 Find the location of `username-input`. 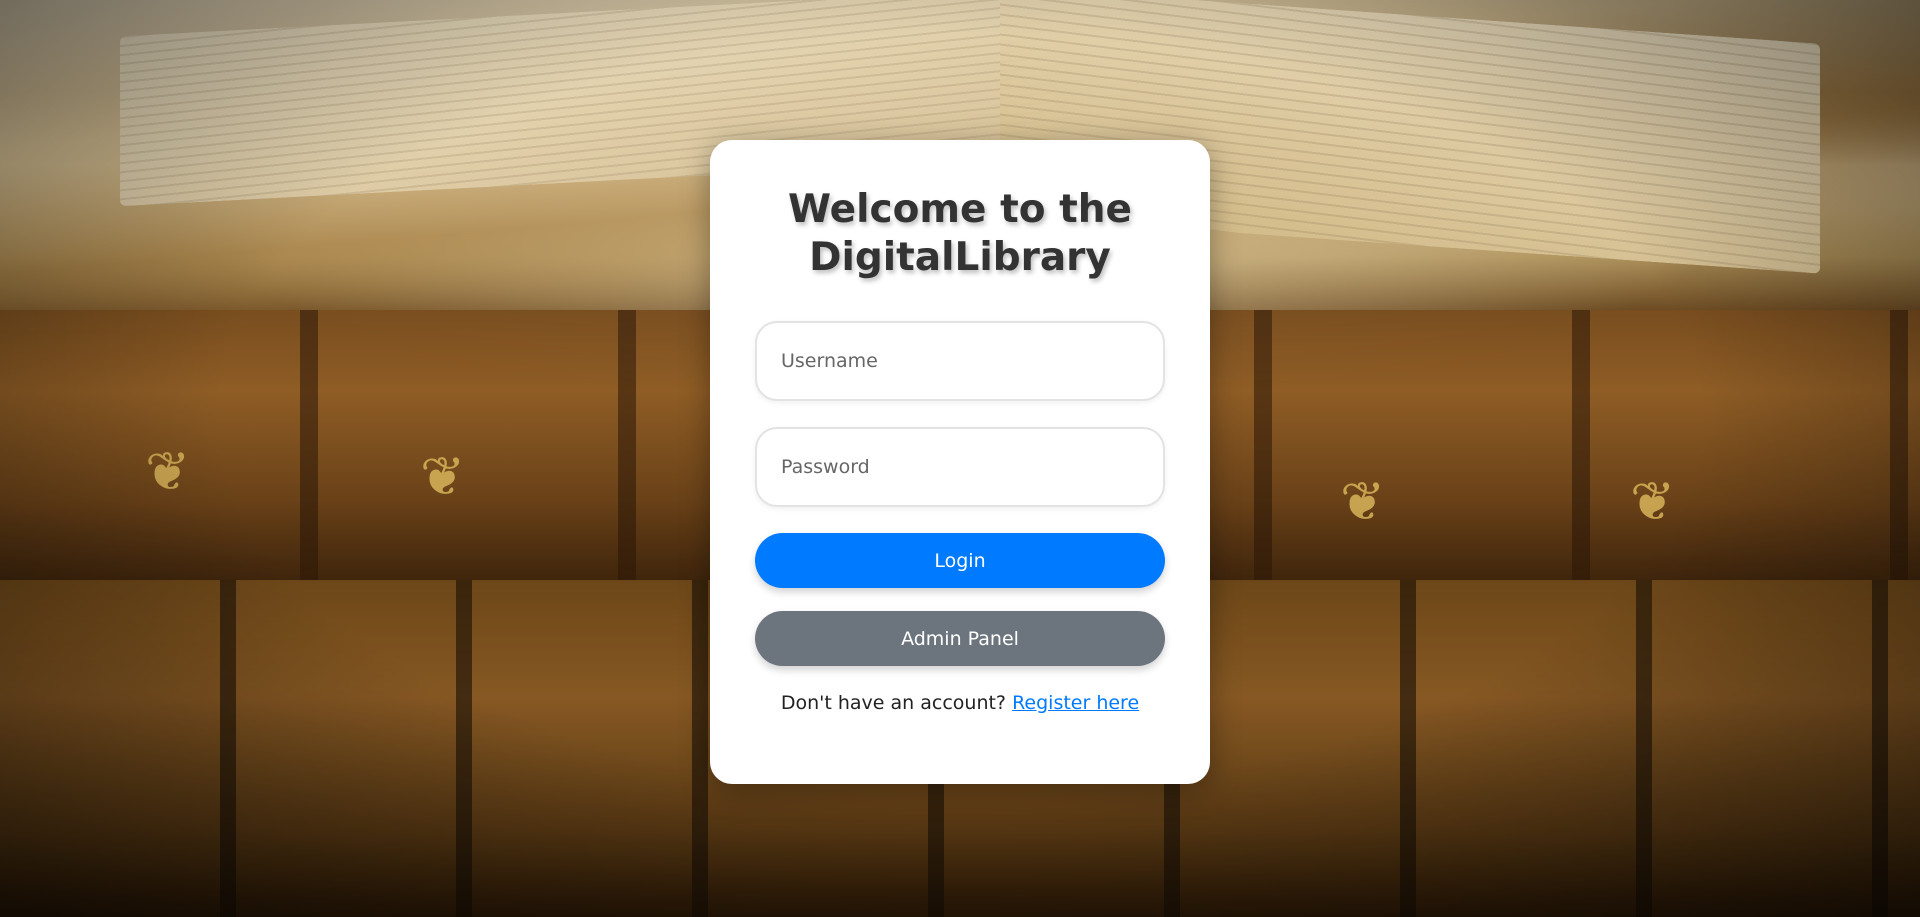

username-input is located at coordinates (960, 361).